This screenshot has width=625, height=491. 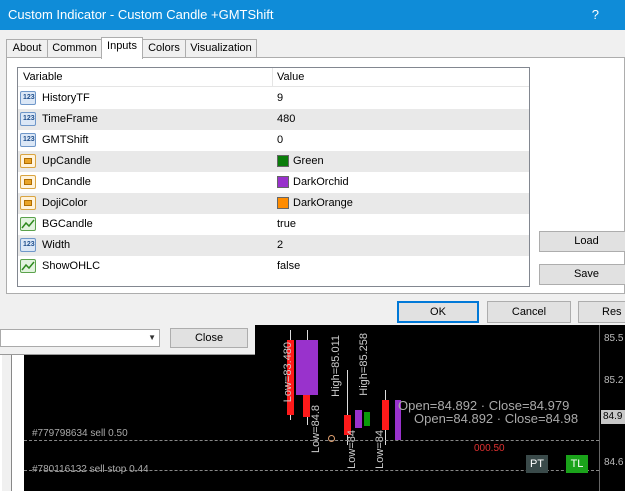 What do you see at coordinates (336, 366) in the screenshot?
I see `candle-high-label: High=85.011` at bounding box center [336, 366].